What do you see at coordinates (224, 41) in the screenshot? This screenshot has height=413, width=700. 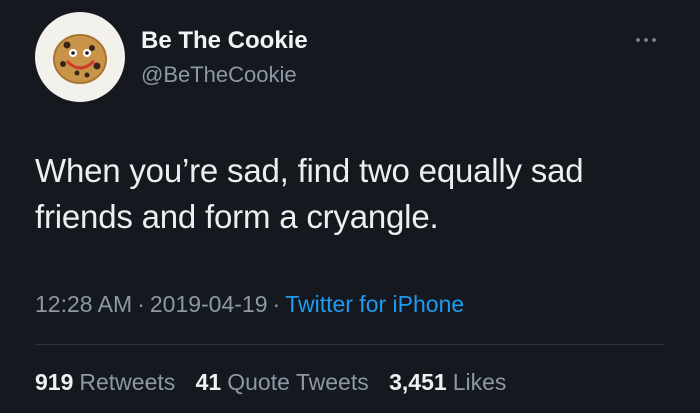 I see `author-display-name: Be The Cookie` at bounding box center [224, 41].